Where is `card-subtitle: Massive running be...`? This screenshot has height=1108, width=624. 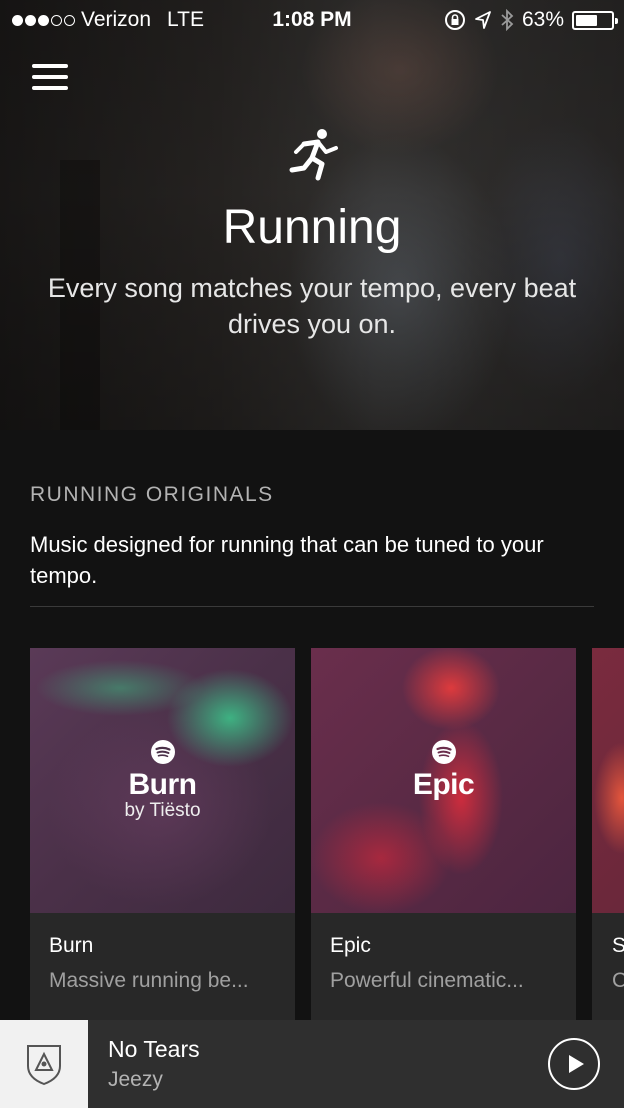
card-subtitle: Massive running be... is located at coordinates (149, 980).